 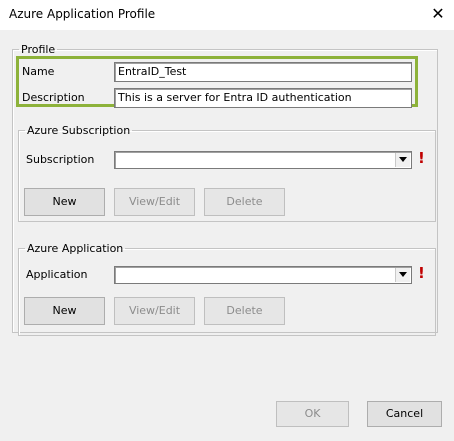 What do you see at coordinates (244, 202) in the screenshot?
I see `subscription-delete-button: Delete` at bounding box center [244, 202].